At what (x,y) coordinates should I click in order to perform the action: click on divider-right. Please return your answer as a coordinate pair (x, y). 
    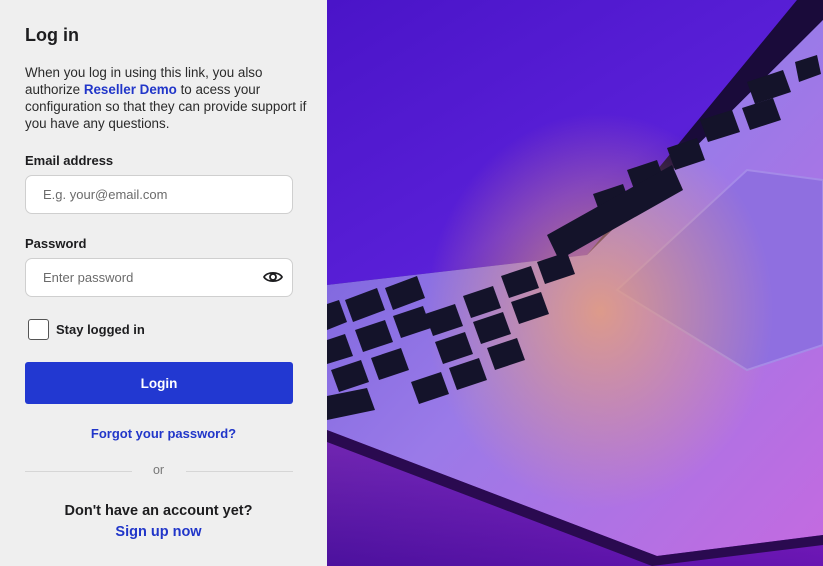
    Looking at the image, I should click on (239, 471).